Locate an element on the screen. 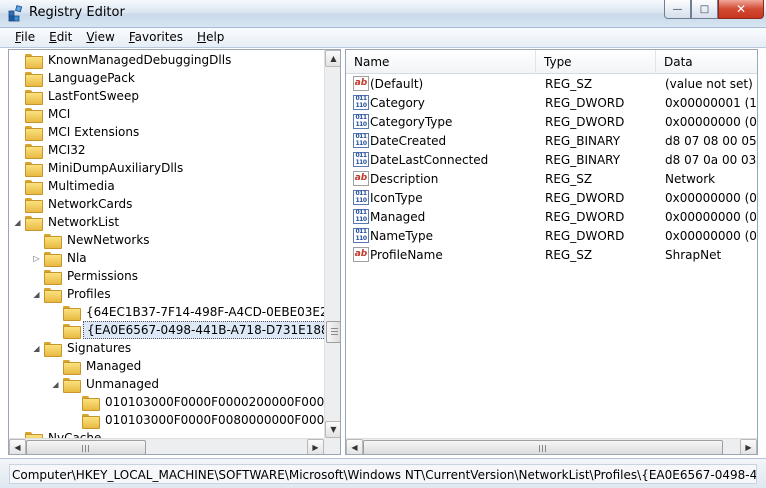 The width and height of the screenshot is (766, 488). tree-item-label: LanguagePack is located at coordinates (91, 78).